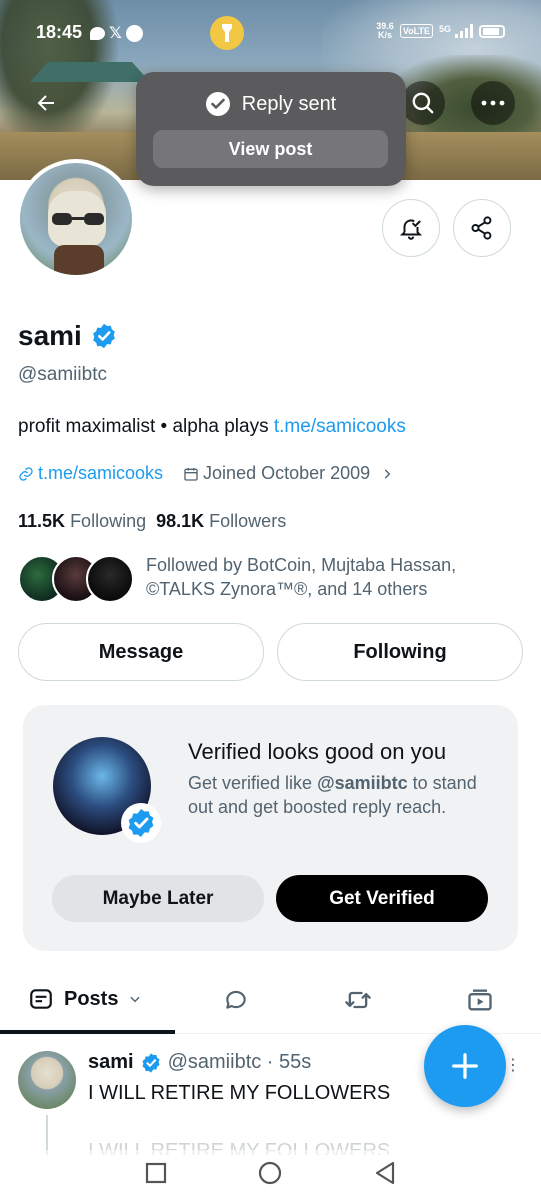 The image size is (541, 1200). I want to click on repost-icon, so click(358, 1000).